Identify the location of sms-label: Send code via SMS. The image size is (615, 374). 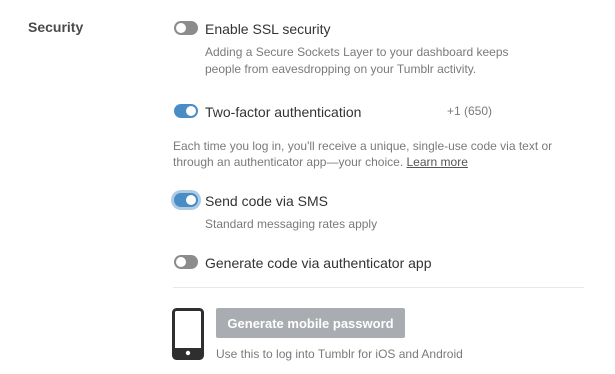
(266, 201).